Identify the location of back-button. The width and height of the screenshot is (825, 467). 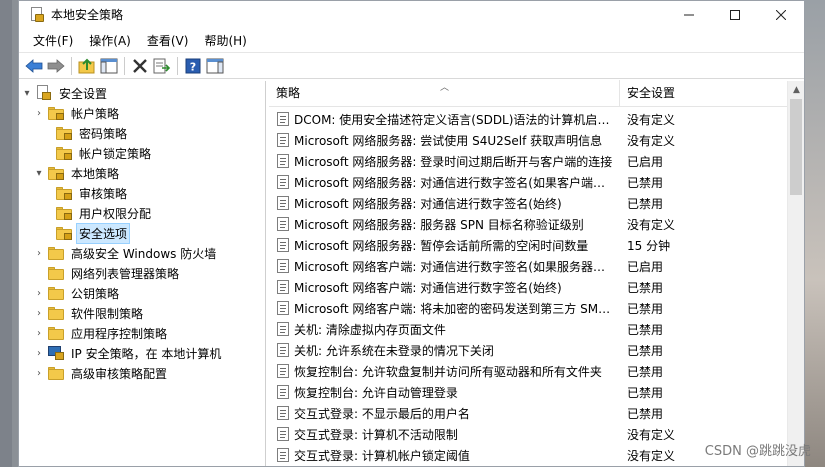
(34, 66).